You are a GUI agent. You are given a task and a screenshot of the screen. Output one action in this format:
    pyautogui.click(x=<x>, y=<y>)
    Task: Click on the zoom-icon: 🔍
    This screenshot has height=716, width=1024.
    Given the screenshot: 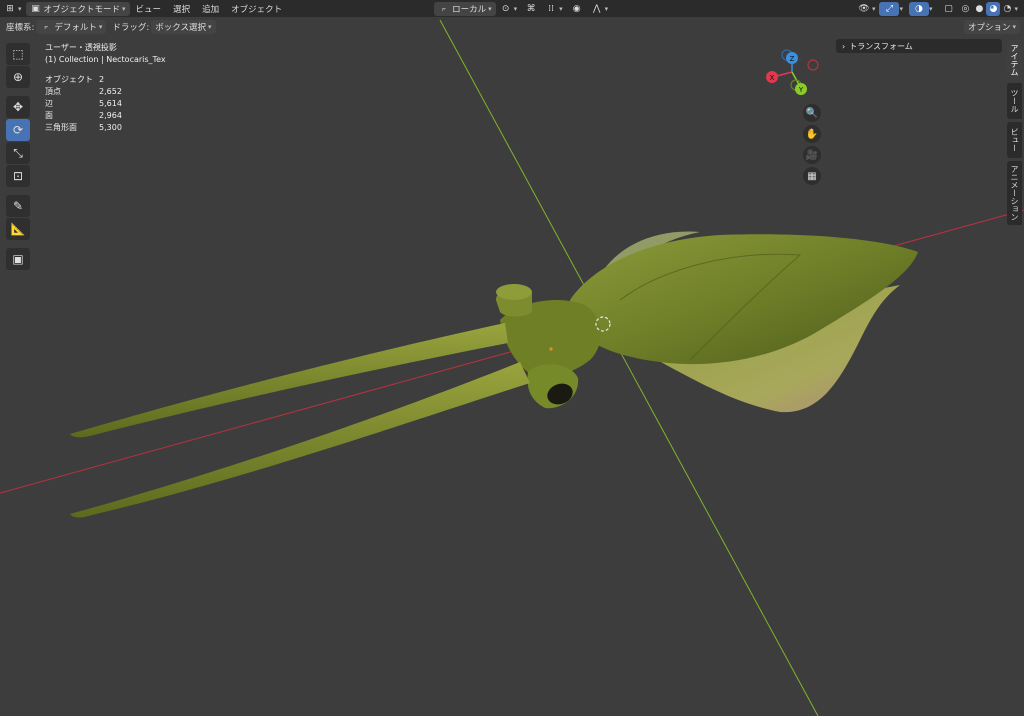 What is the action you would take?
    pyautogui.click(x=812, y=113)
    